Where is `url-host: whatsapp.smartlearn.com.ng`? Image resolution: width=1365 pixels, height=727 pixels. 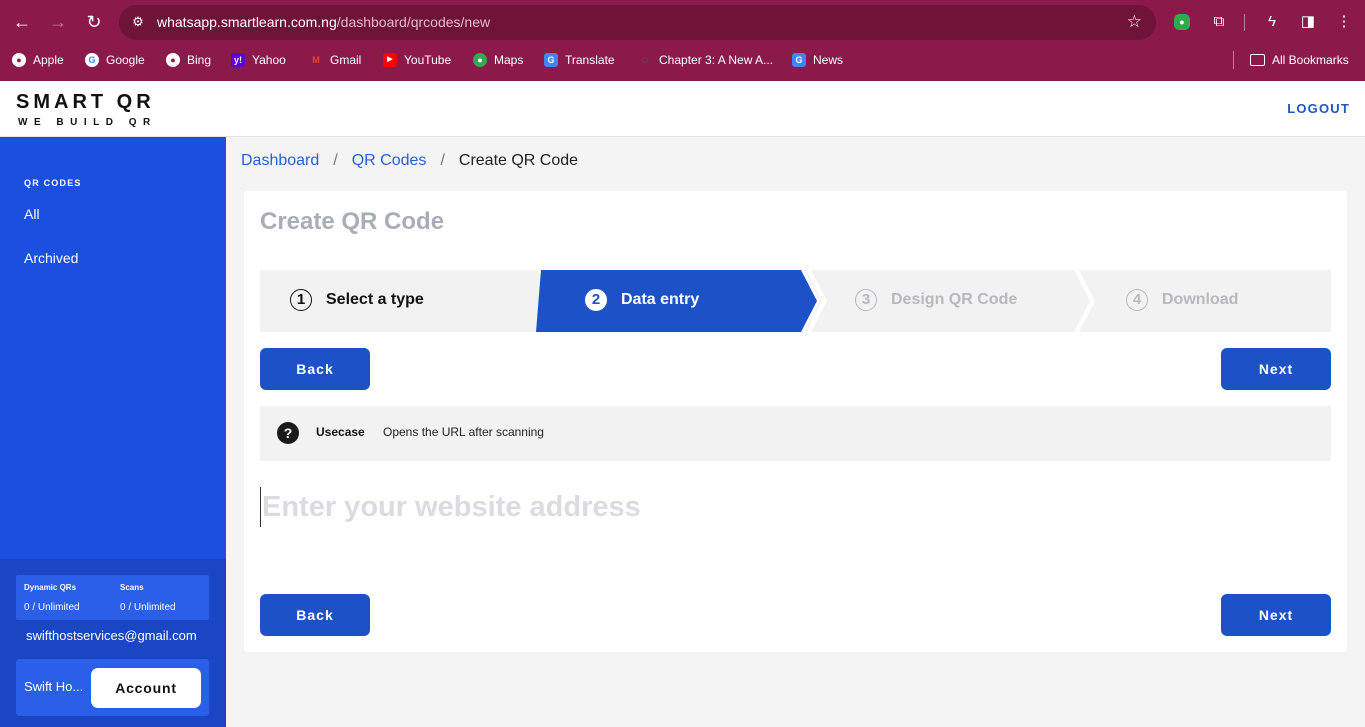
url-host: whatsapp.smartlearn.com.ng is located at coordinates (247, 22).